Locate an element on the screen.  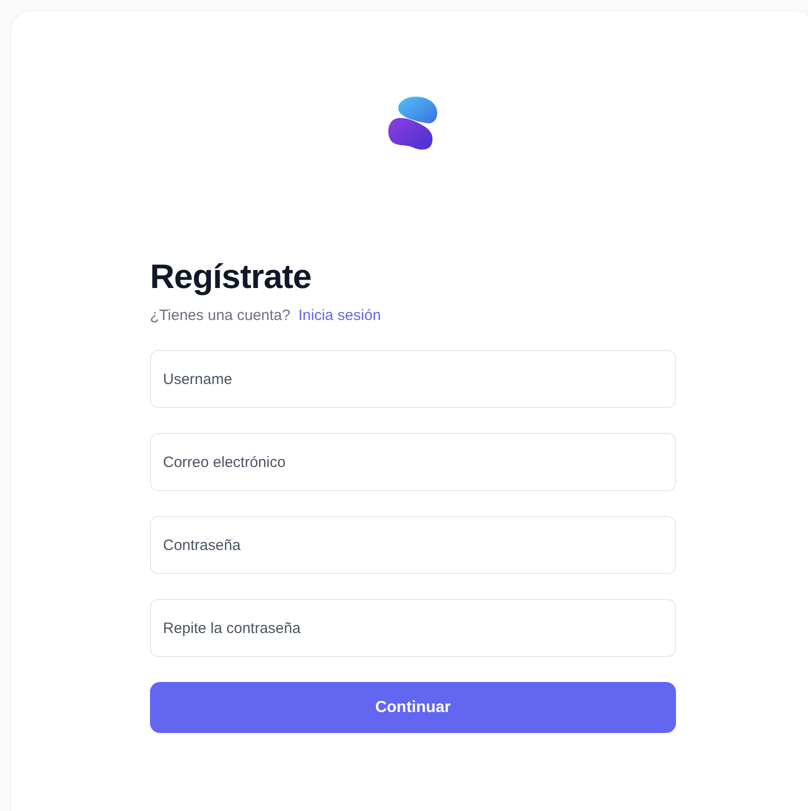
login-link: Inicia sesión is located at coordinates (339, 315).